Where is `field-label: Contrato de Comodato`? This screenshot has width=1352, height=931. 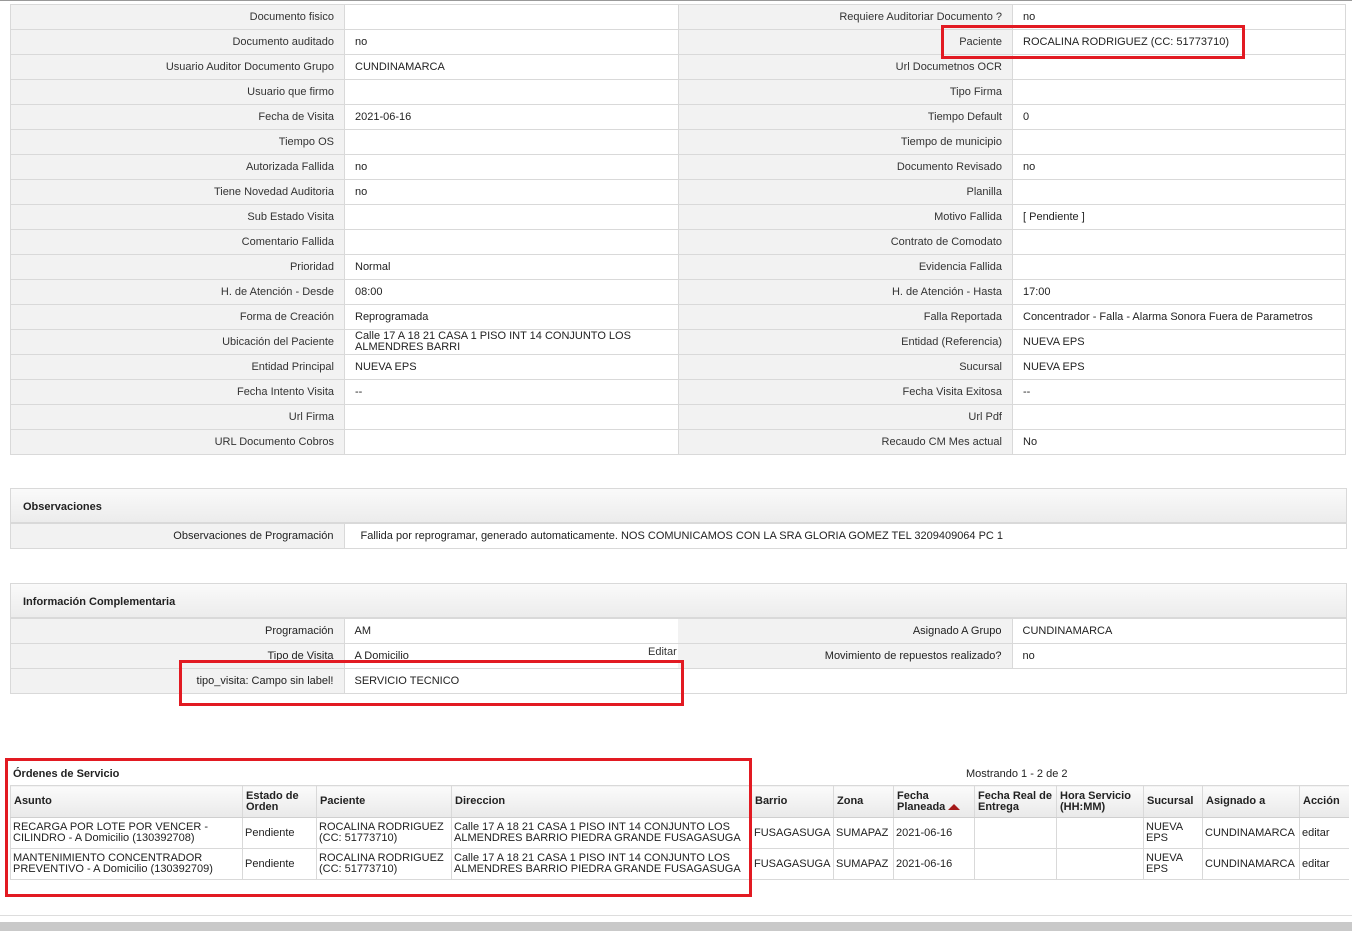 field-label: Contrato de Comodato is located at coordinates (845, 242).